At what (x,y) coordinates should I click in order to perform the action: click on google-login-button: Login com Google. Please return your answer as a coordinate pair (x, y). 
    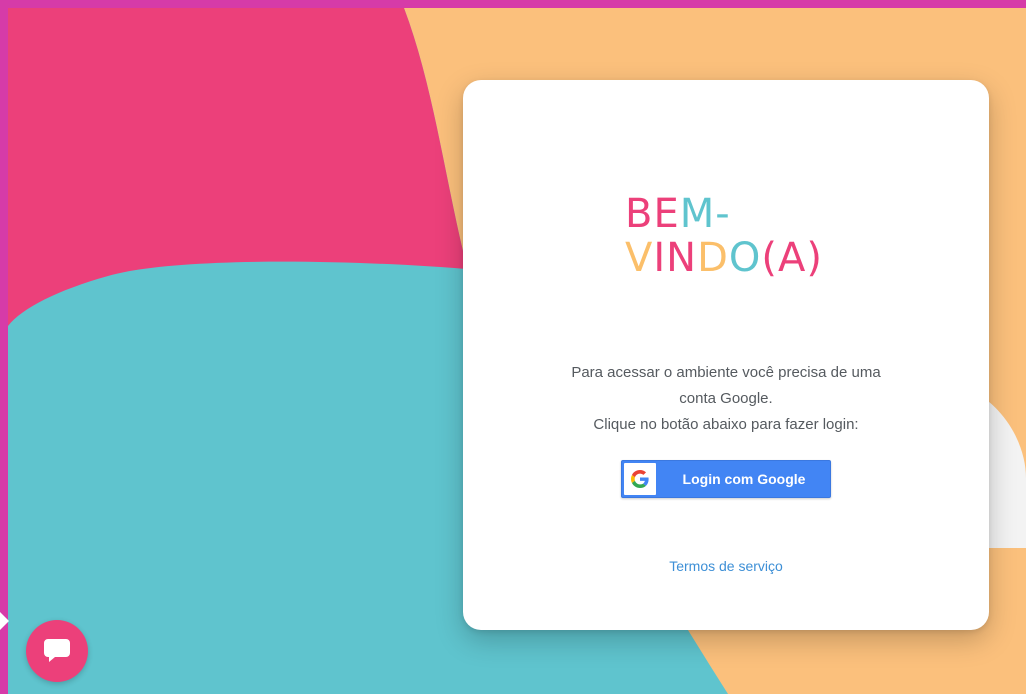
    Looking at the image, I should click on (726, 479).